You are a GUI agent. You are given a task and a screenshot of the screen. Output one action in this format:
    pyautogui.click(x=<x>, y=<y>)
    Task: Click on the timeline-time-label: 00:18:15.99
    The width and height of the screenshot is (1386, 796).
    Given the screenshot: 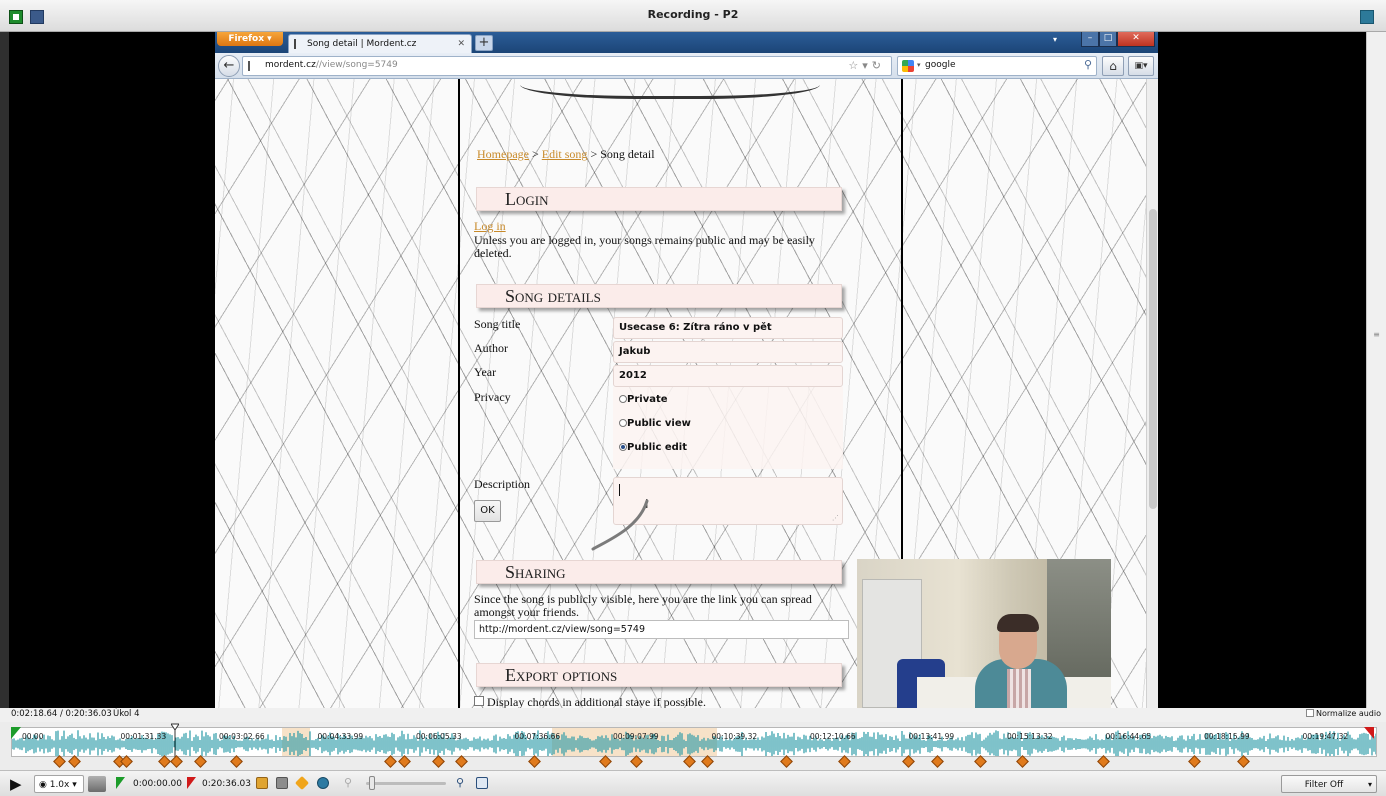 What is the action you would take?
    pyautogui.click(x=1227, y=736)
    